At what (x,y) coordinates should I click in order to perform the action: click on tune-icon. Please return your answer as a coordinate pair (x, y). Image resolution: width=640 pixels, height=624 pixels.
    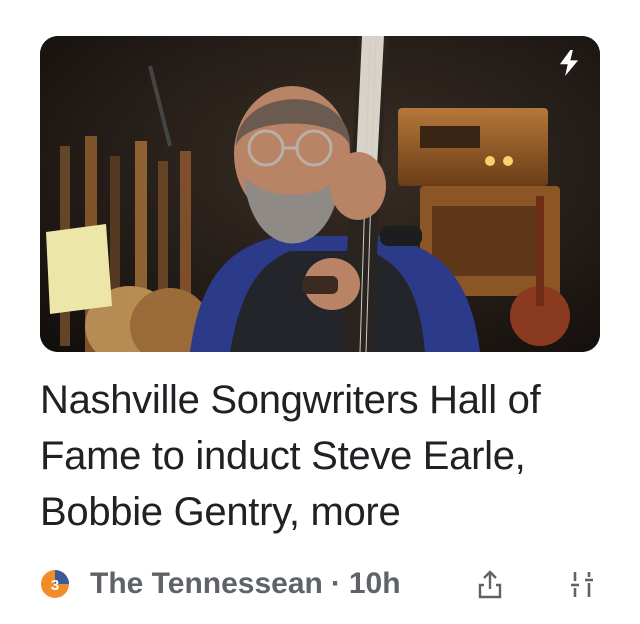
    Looking at the image, I should click on (582, 584).